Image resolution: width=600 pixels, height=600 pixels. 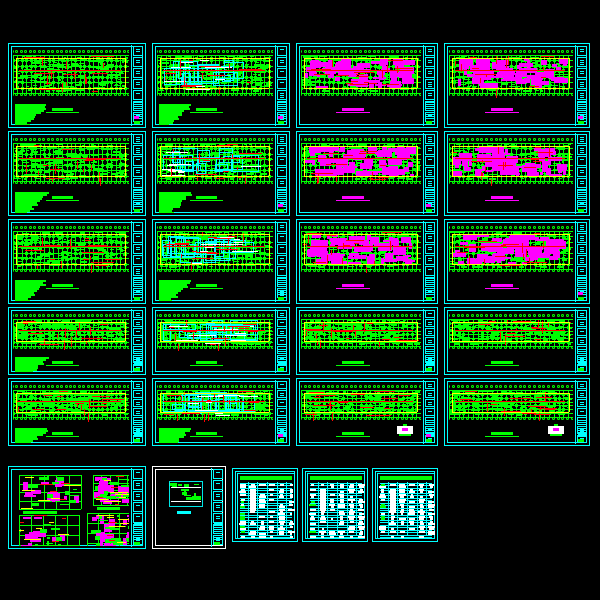 I want to click on dimension-frame-left, so click(x=452, y=161).